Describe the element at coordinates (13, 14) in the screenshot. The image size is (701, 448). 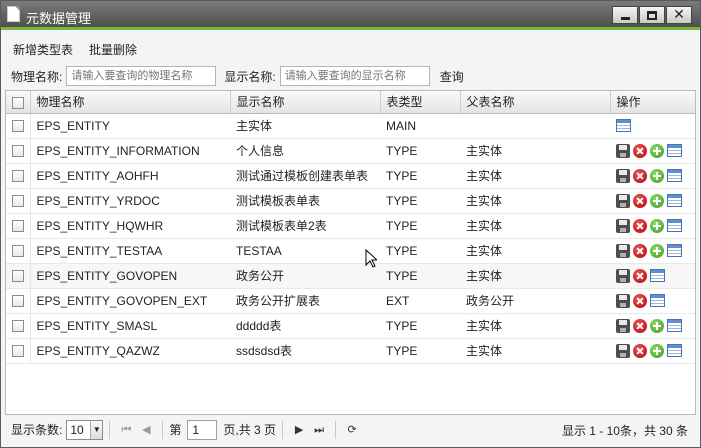
I see `document-icon` at that location.